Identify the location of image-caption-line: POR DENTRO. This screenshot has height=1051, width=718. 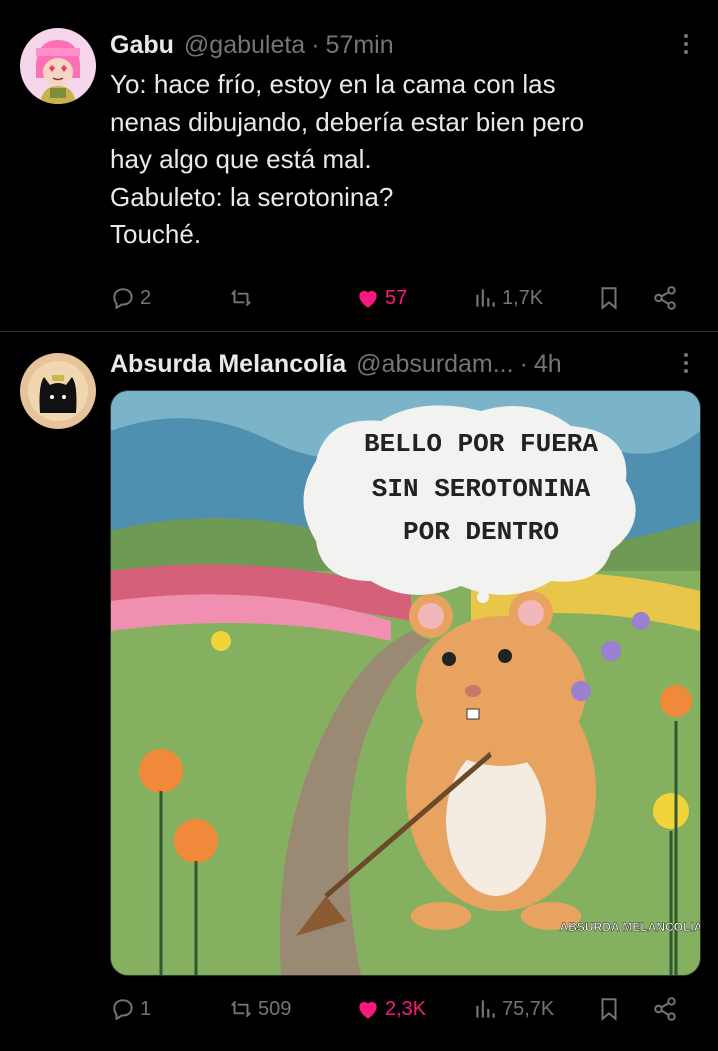
(481, 532).